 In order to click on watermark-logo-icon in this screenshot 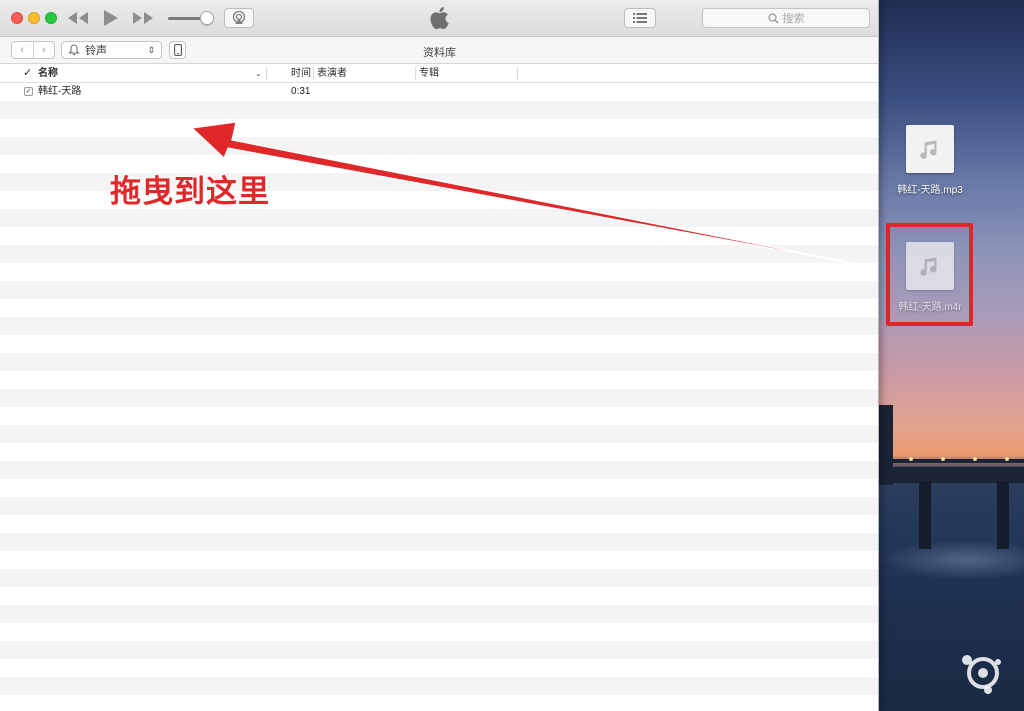, I will do `click(981, 674)`.